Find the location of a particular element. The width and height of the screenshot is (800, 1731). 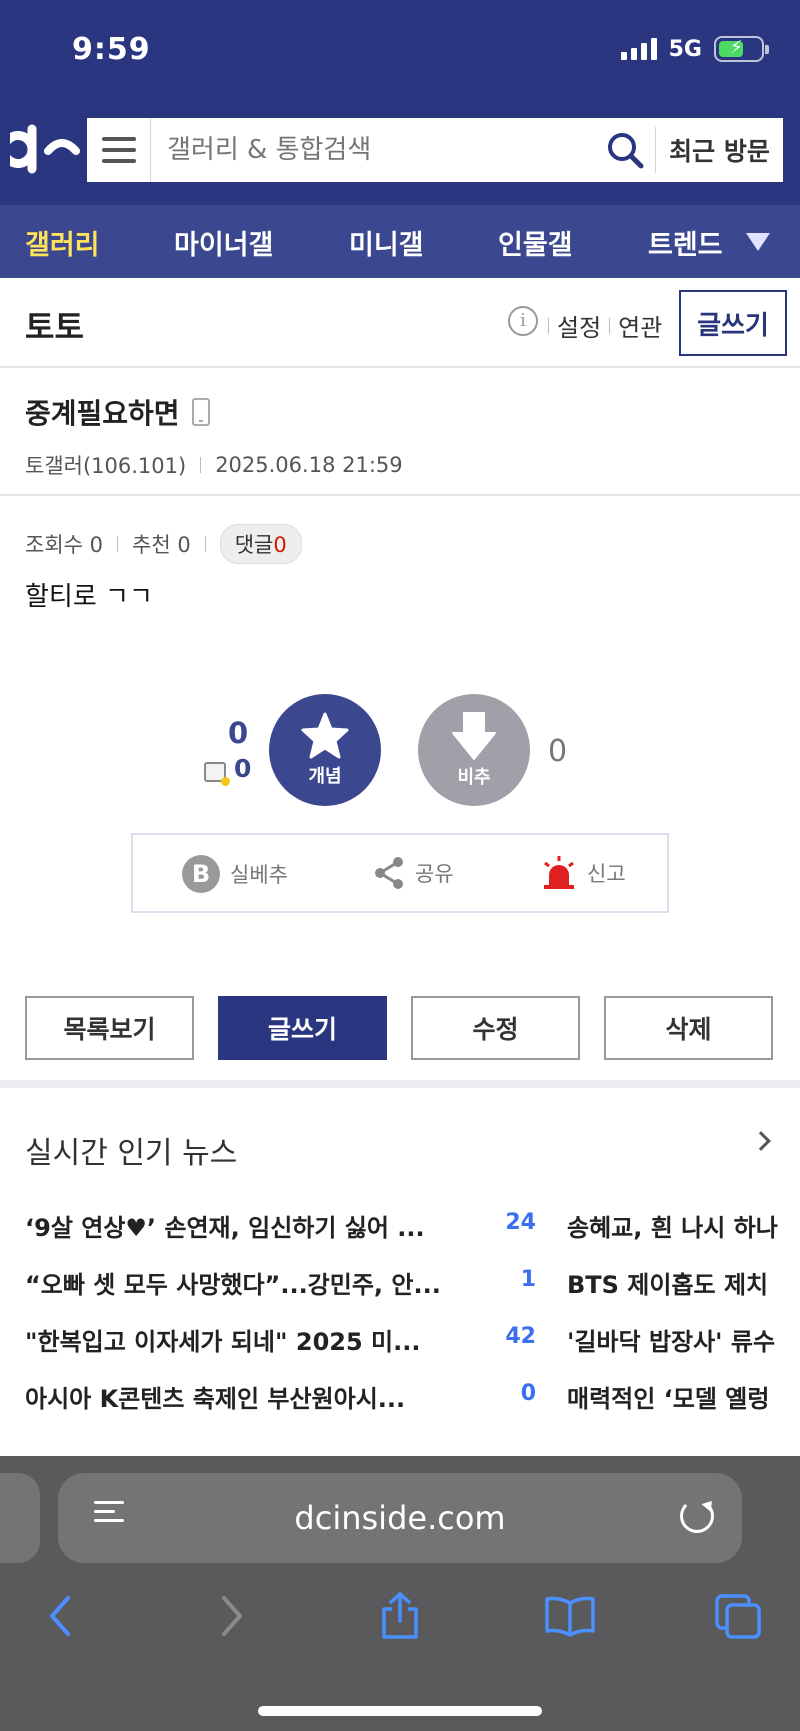

search-input is located at coordinates (373, 150).